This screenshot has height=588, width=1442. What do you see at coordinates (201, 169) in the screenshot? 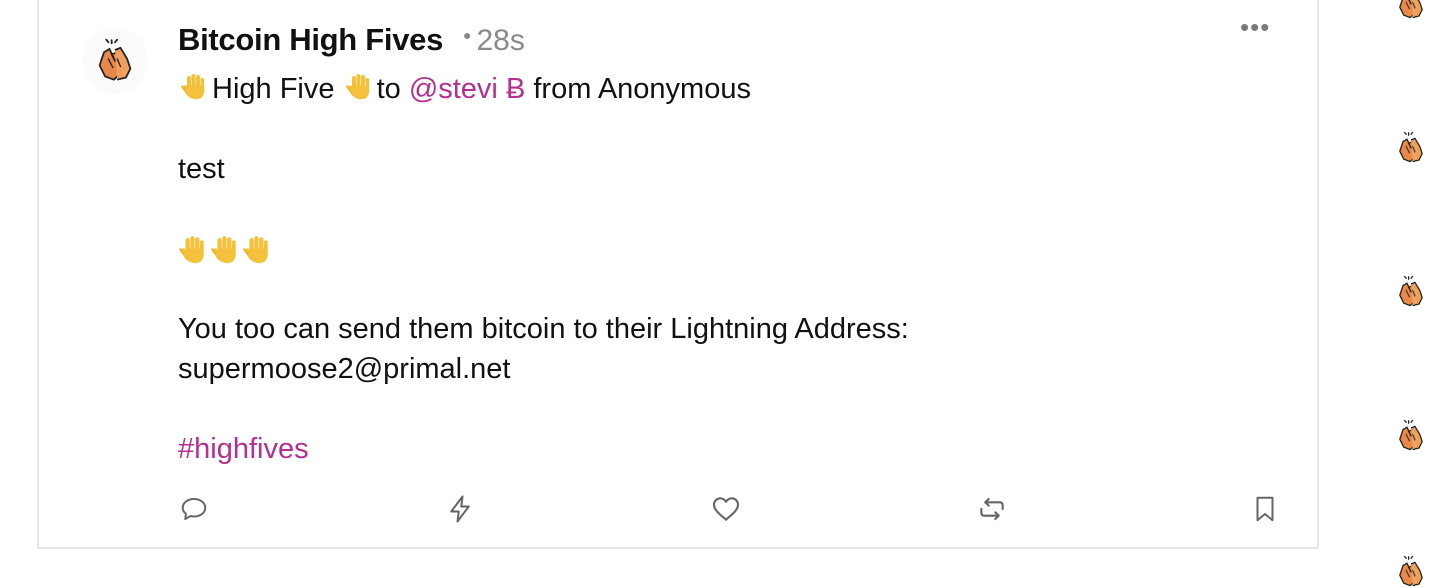
I see `post-body-text: test` at bounding box center [201, 169].